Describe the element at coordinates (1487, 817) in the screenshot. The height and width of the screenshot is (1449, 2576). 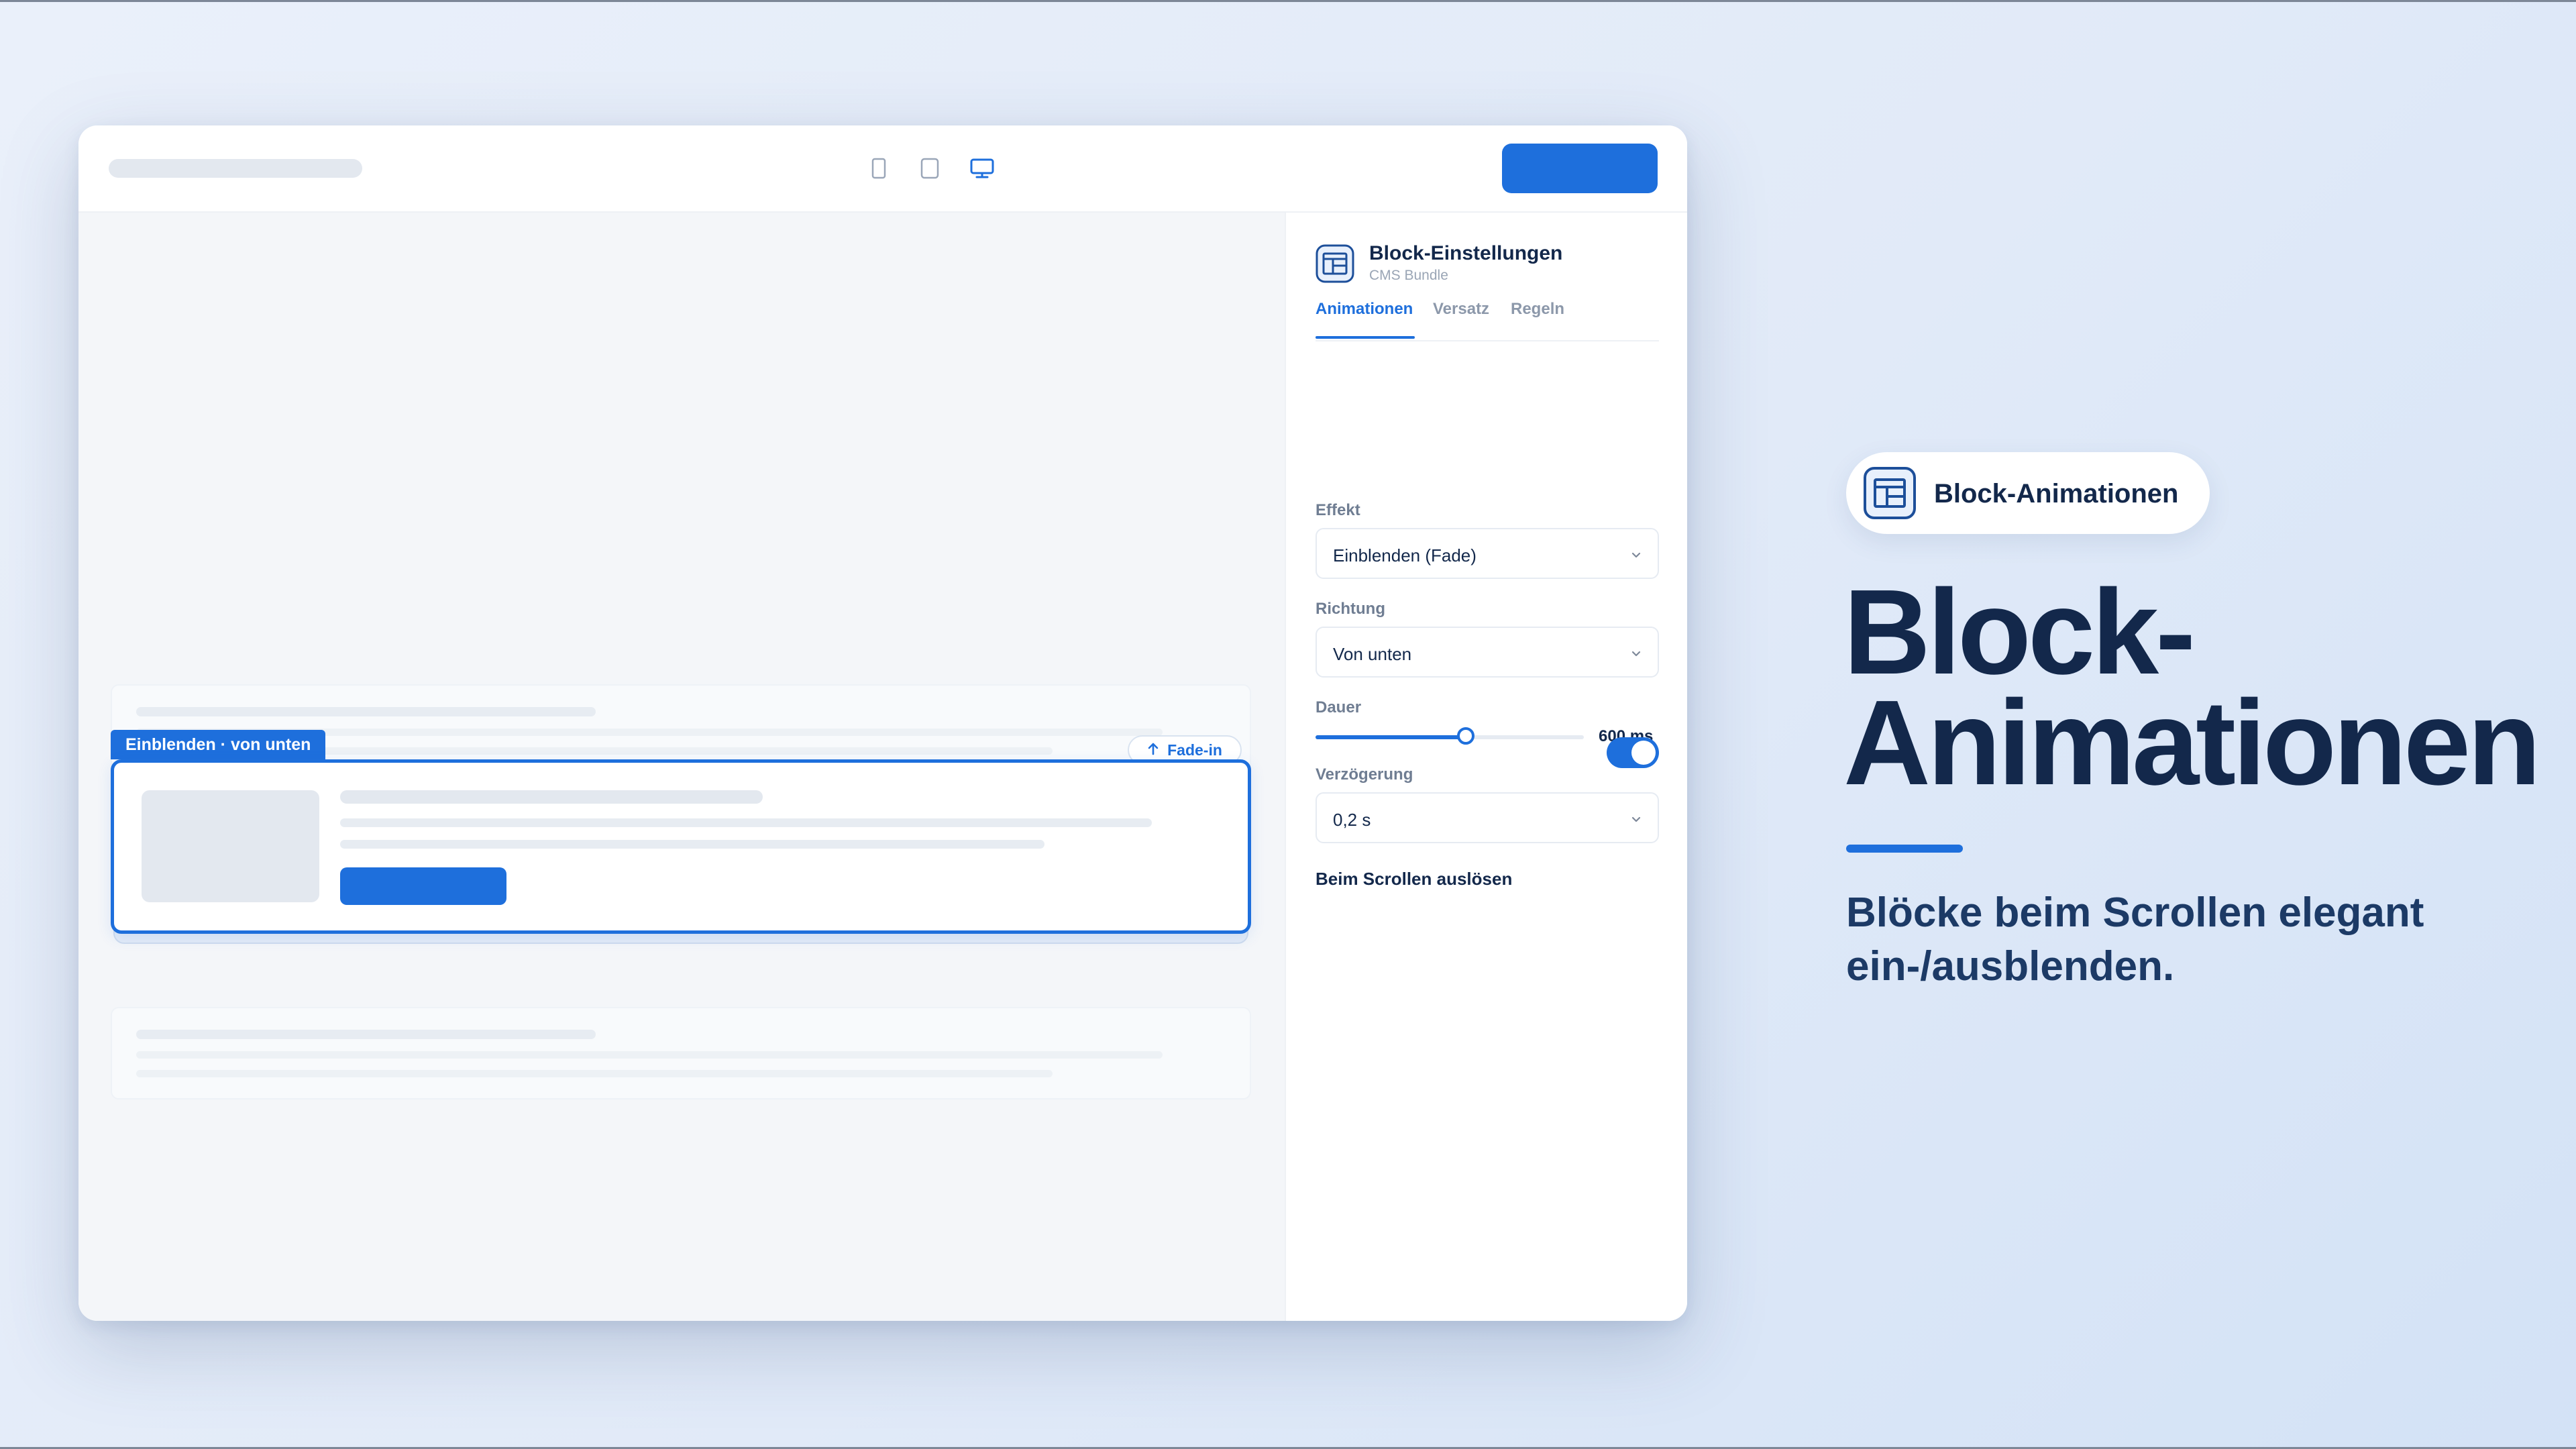
I see `delay-select: 0,2 s` at that location.